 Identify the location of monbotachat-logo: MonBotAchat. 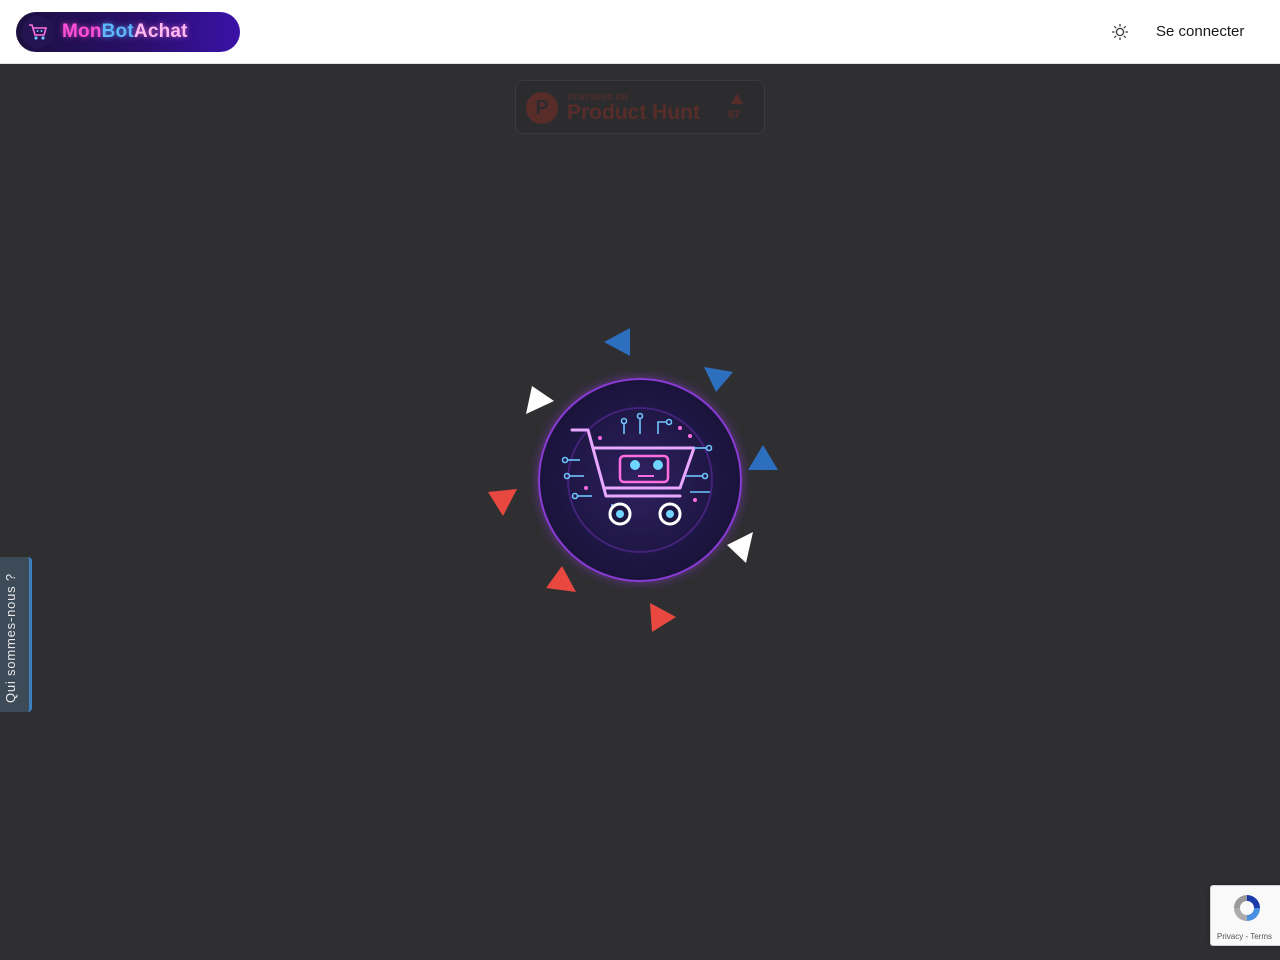
(128, 32).